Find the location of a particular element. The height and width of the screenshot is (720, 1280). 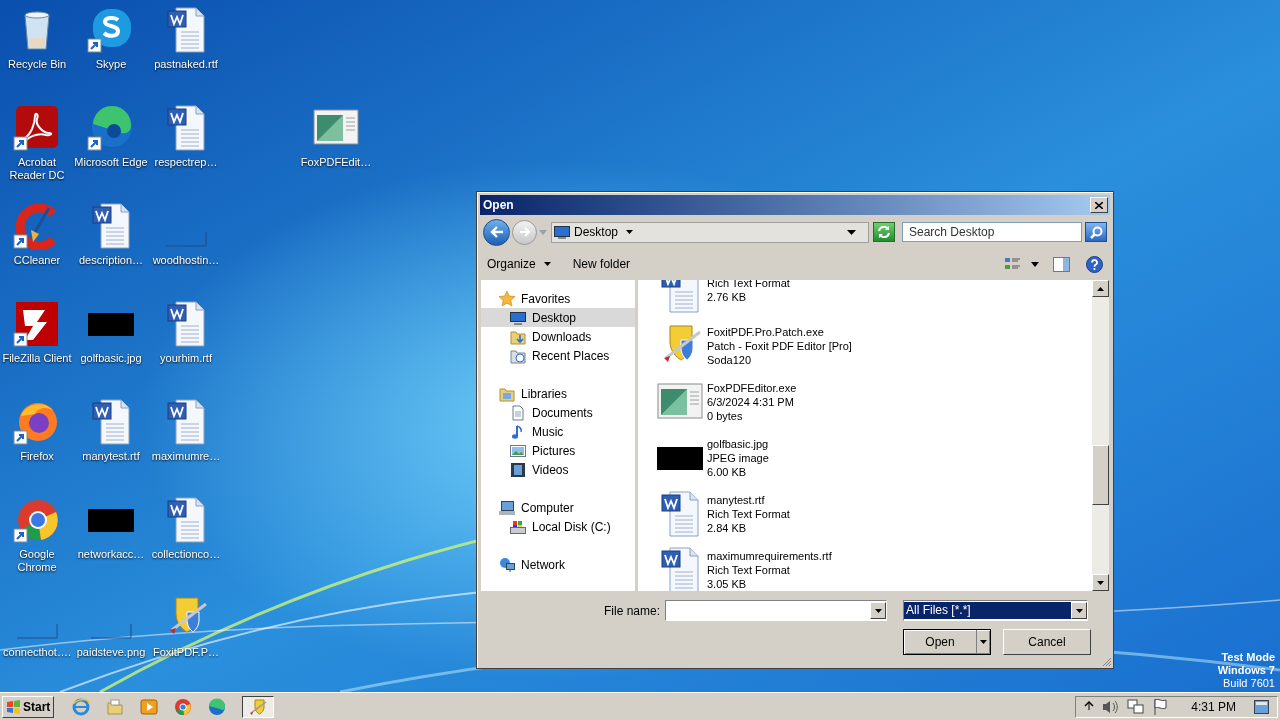

file-detail: 2.84 KB is located at coordinates (727, 528).